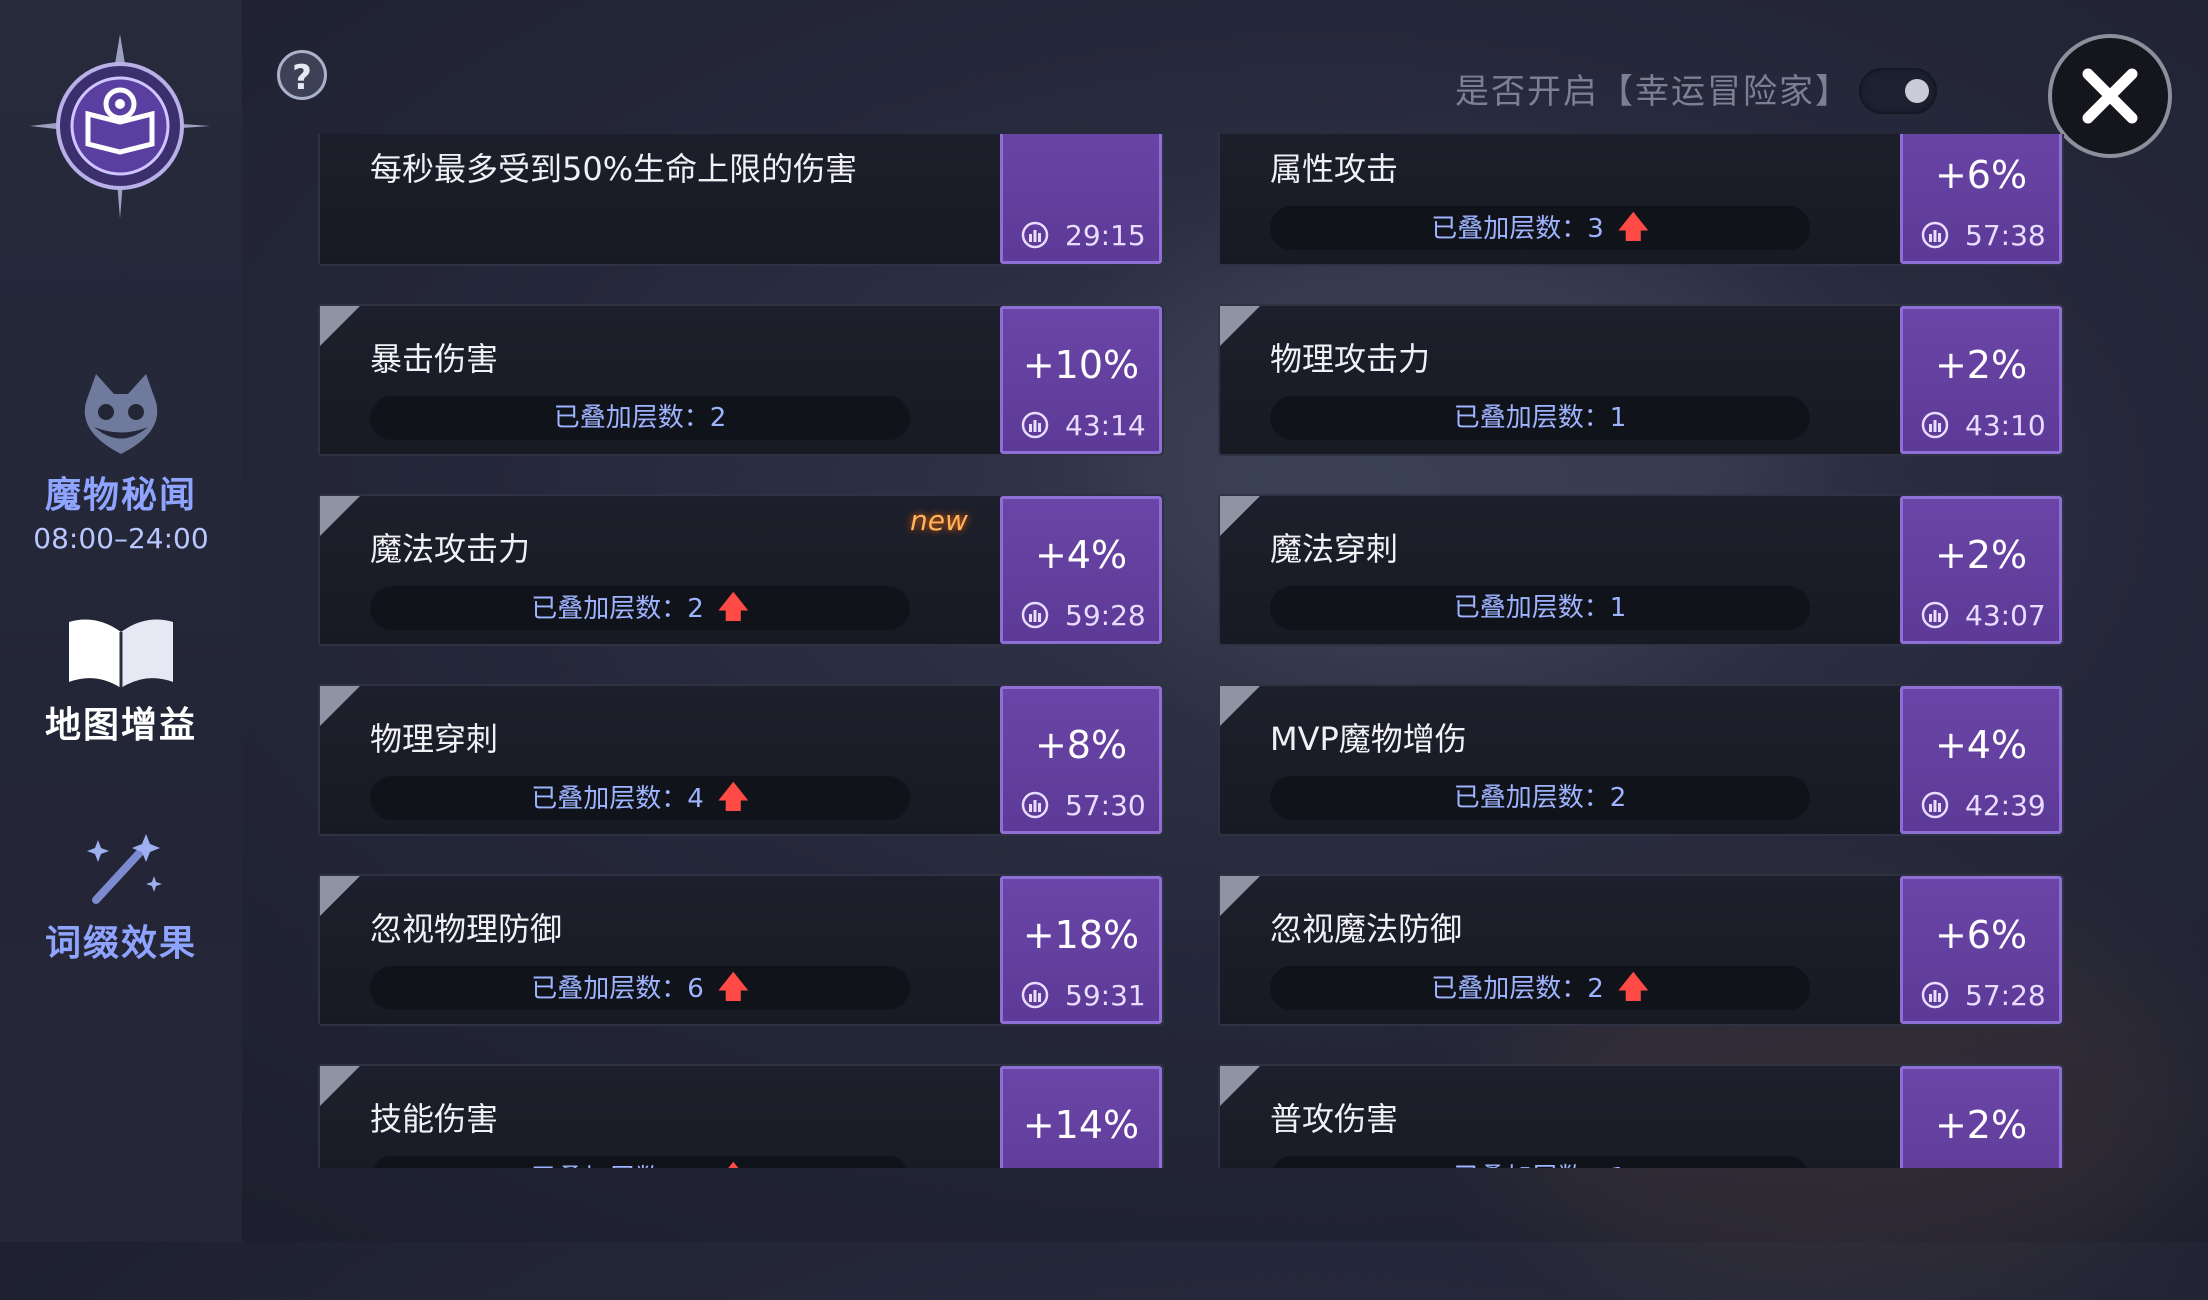 The image size is (2208, 1300). I want to click on buff-percent: +18%, so click(1081, 935).